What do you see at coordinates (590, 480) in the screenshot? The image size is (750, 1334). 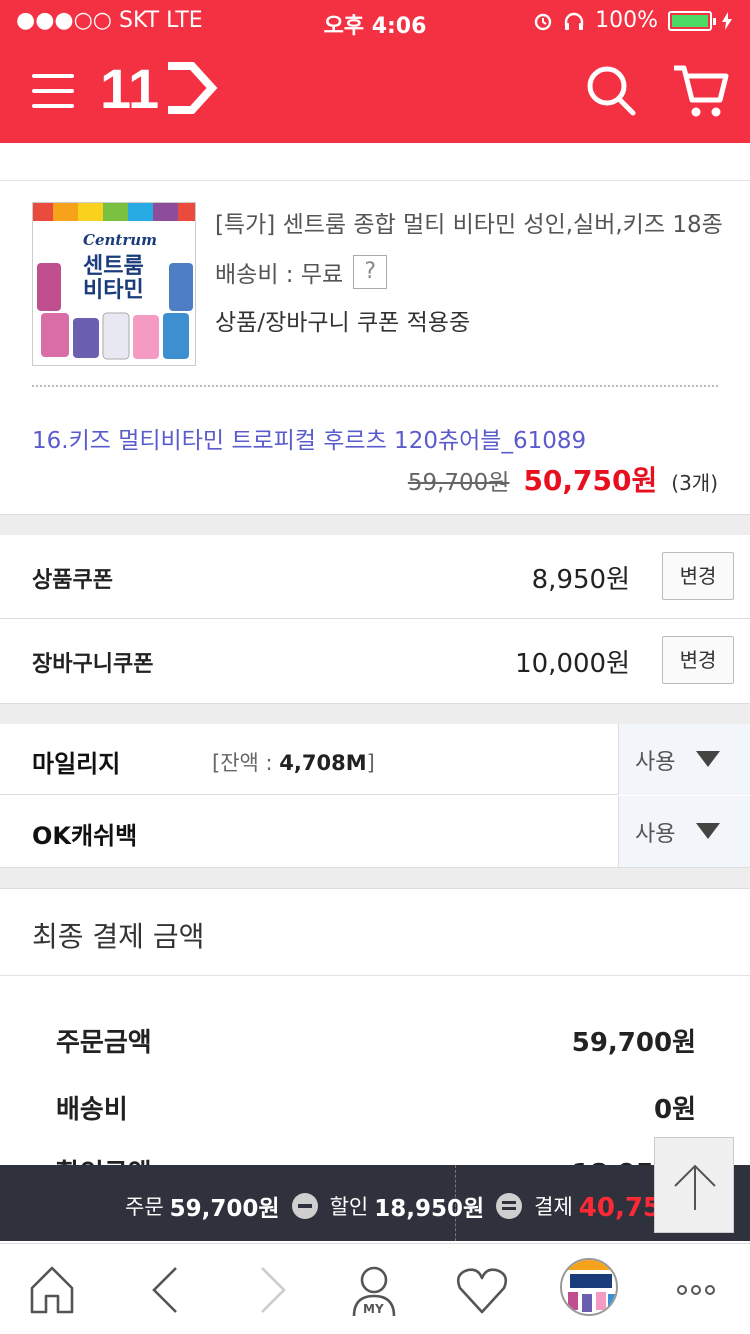 I see `sale-price: 50,750원` at bounding box center [590, 480].